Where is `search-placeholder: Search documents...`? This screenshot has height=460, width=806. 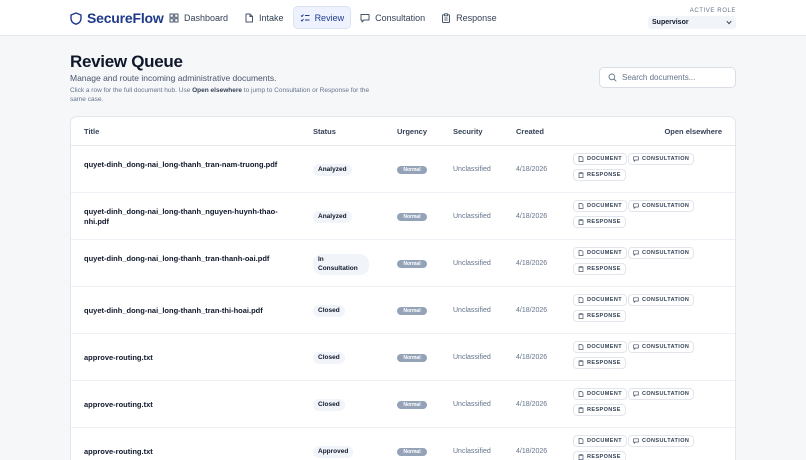
search-placeholder: Search documents... is located at coordinates (659, 77).